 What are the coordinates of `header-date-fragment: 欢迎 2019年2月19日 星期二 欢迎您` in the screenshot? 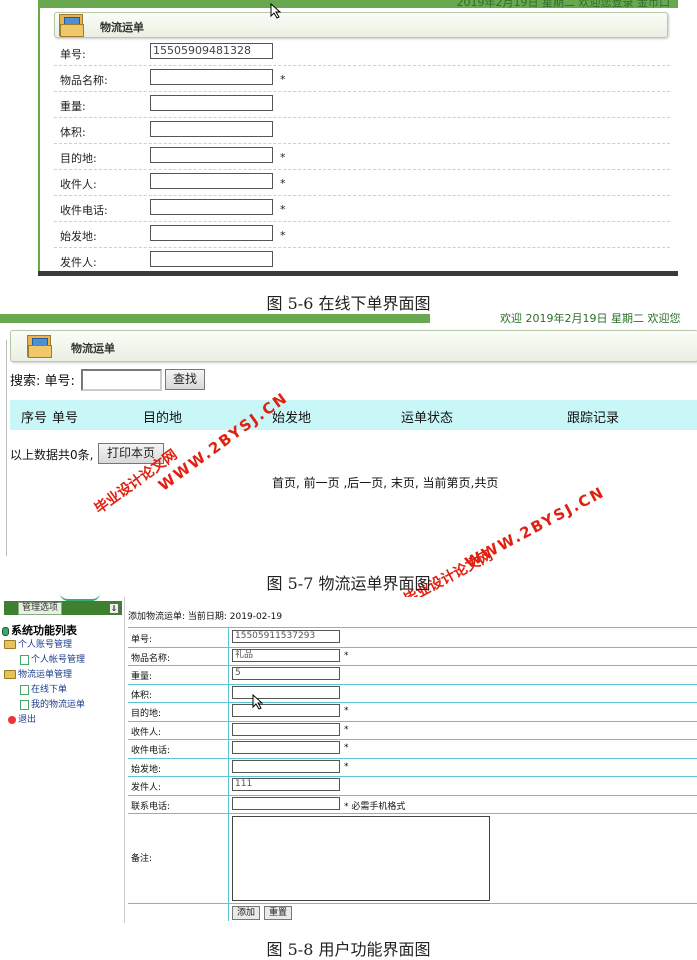 It's located at (590, 318).